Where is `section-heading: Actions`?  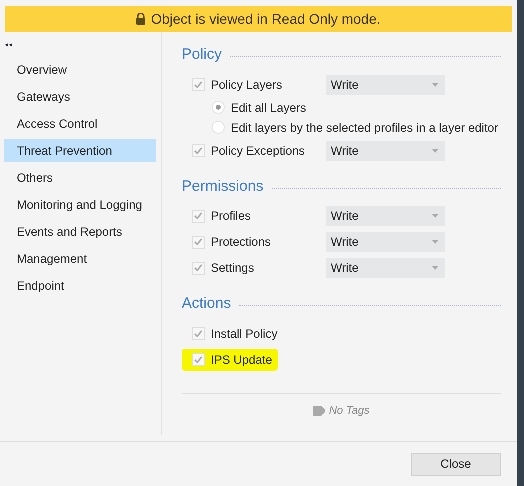
section-heading: Actions is located at coordinates (207, 304).